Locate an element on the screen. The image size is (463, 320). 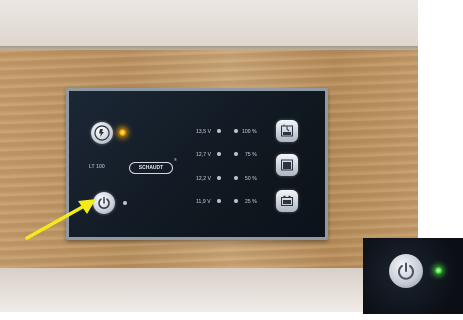
fresh-water-tank-icon is located at coordinates (287, 130).